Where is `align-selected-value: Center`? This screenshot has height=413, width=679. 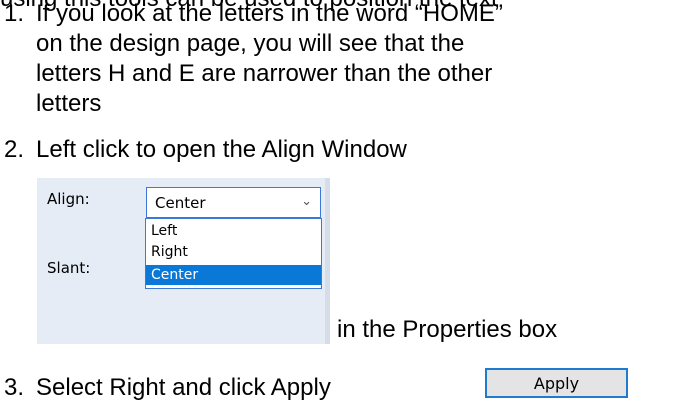
align-selected-value: Center is located at coordinates (180, 203).